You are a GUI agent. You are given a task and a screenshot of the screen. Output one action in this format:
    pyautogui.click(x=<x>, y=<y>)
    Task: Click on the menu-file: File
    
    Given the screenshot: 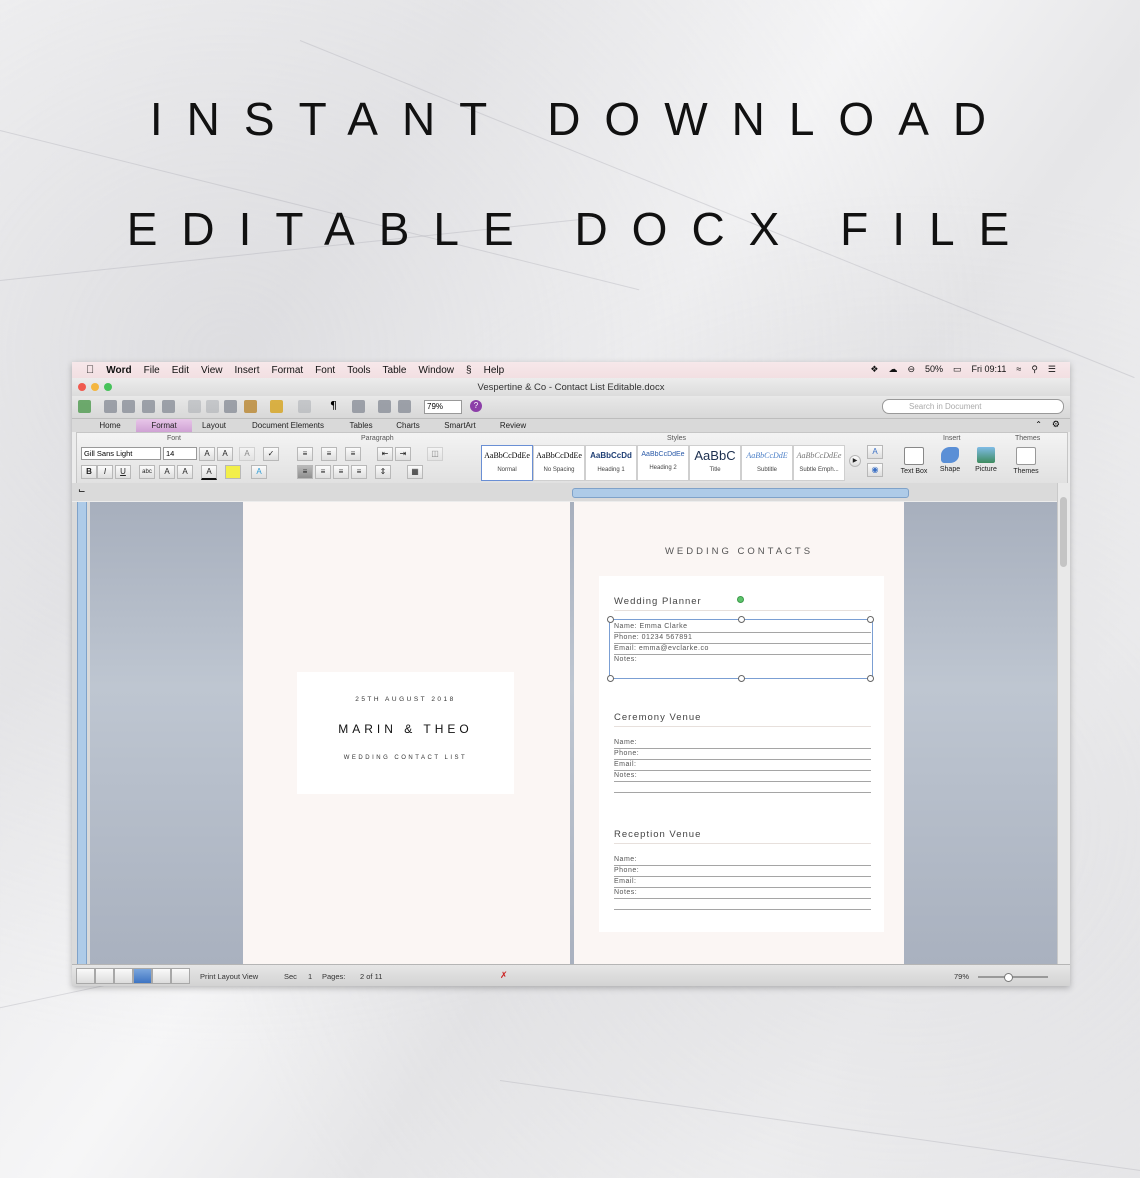 What is the action you would take?
    pyautogui.click(x=152, y=370)
    